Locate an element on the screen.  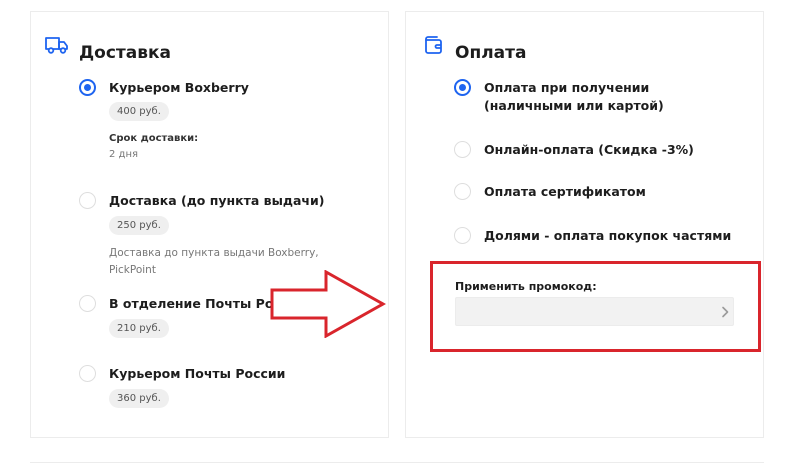
option-label: Курьером Boxberry is located at coordinates (179, 87).